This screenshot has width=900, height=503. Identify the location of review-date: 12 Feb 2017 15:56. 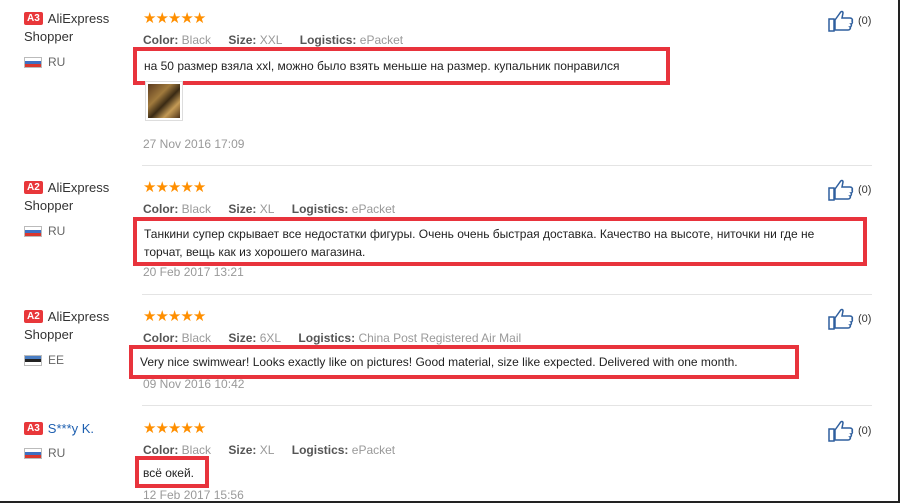
(193, 495).